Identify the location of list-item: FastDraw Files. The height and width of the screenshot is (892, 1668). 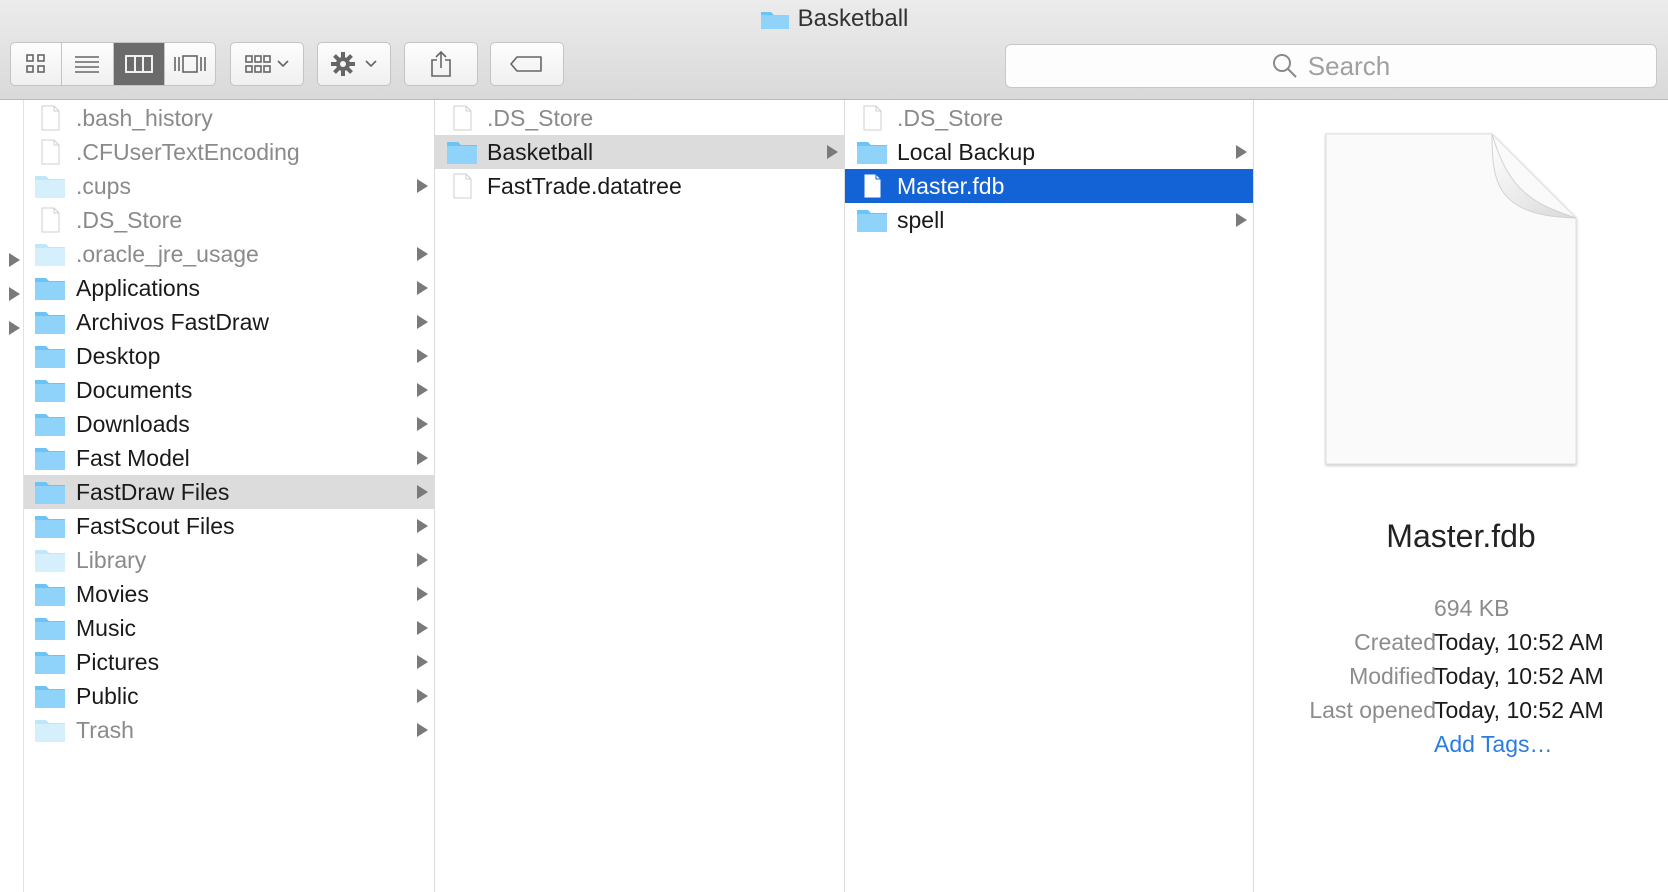
(229, 492).